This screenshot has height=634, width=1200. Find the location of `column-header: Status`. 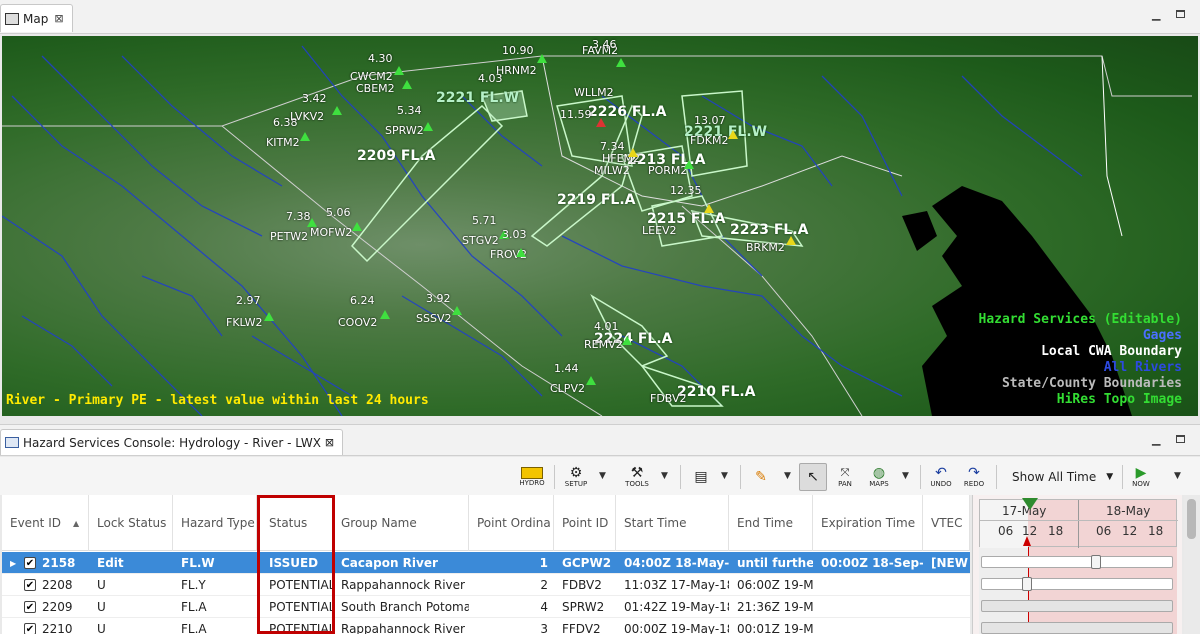

column-header: Status is located at coordinates (297, 523).